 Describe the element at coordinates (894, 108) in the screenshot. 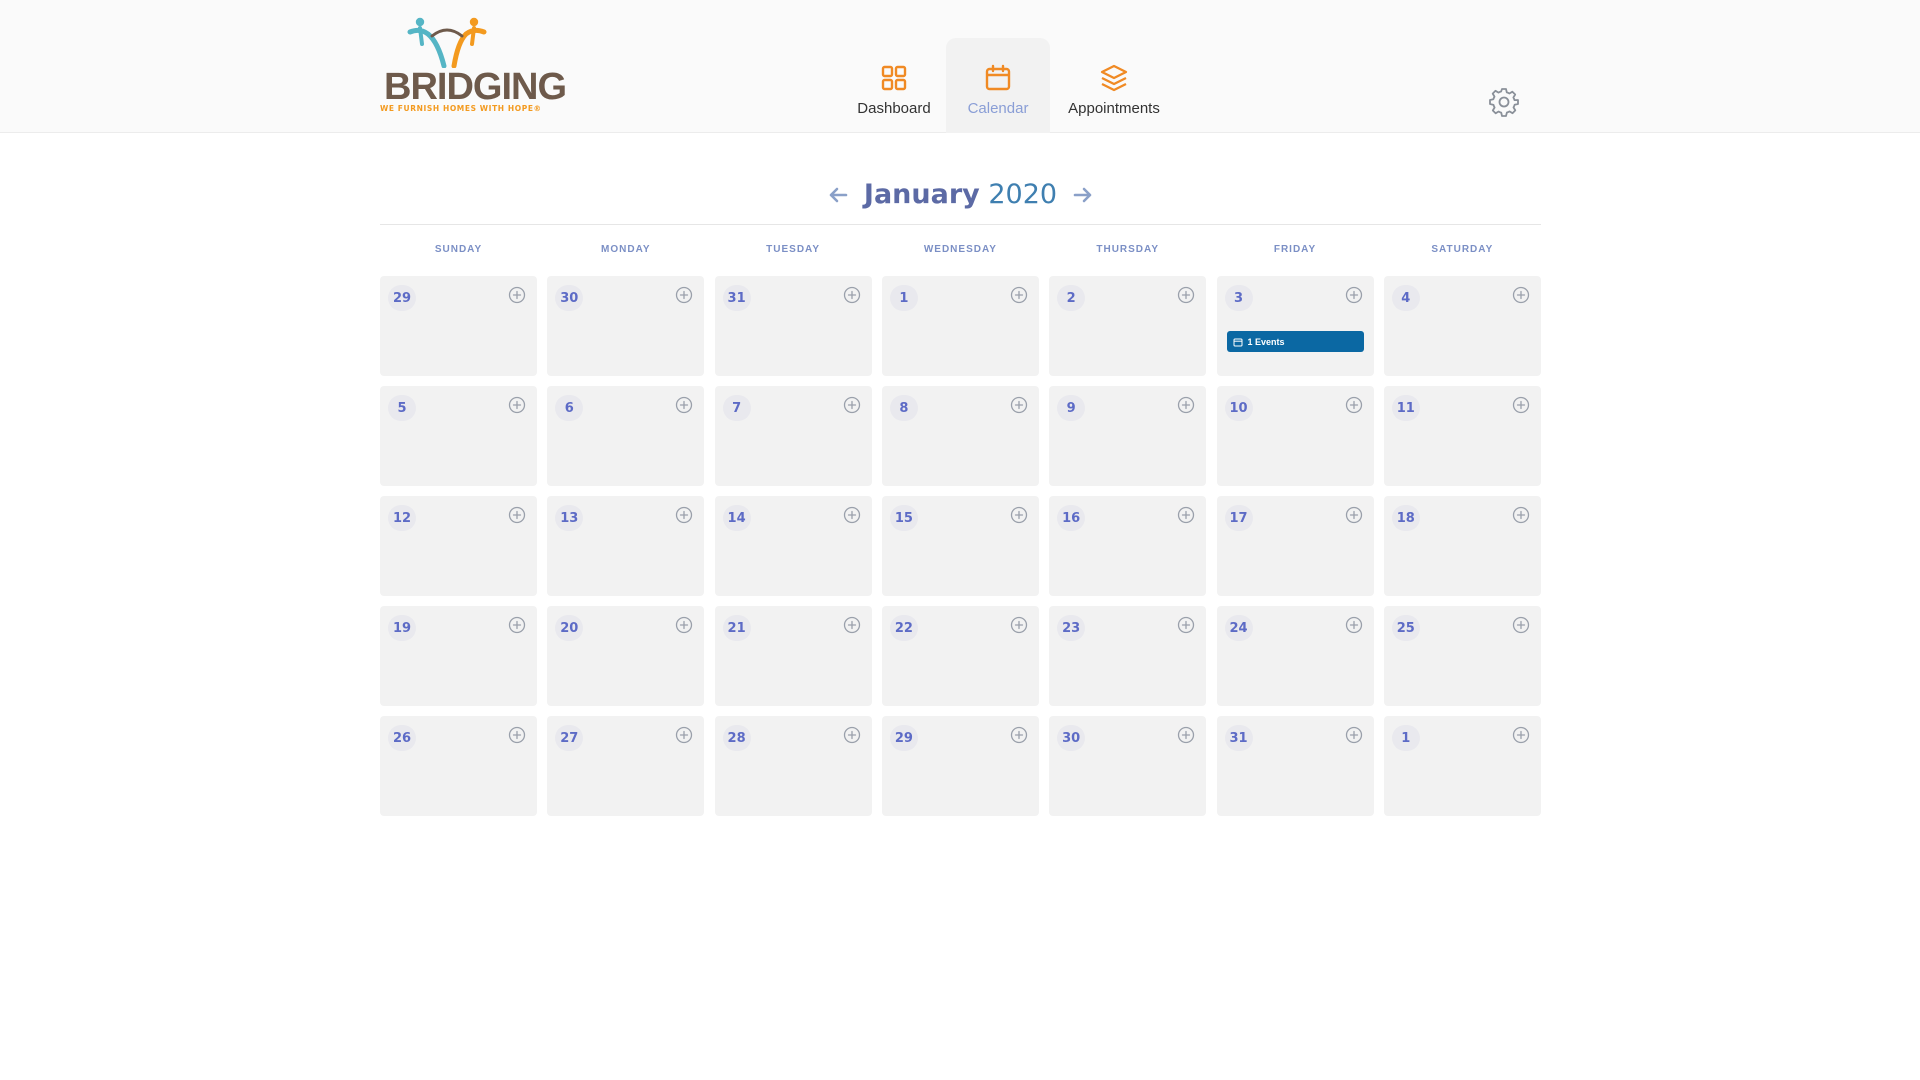

I see `nav-dashboard-label: Dashboard` at that location.